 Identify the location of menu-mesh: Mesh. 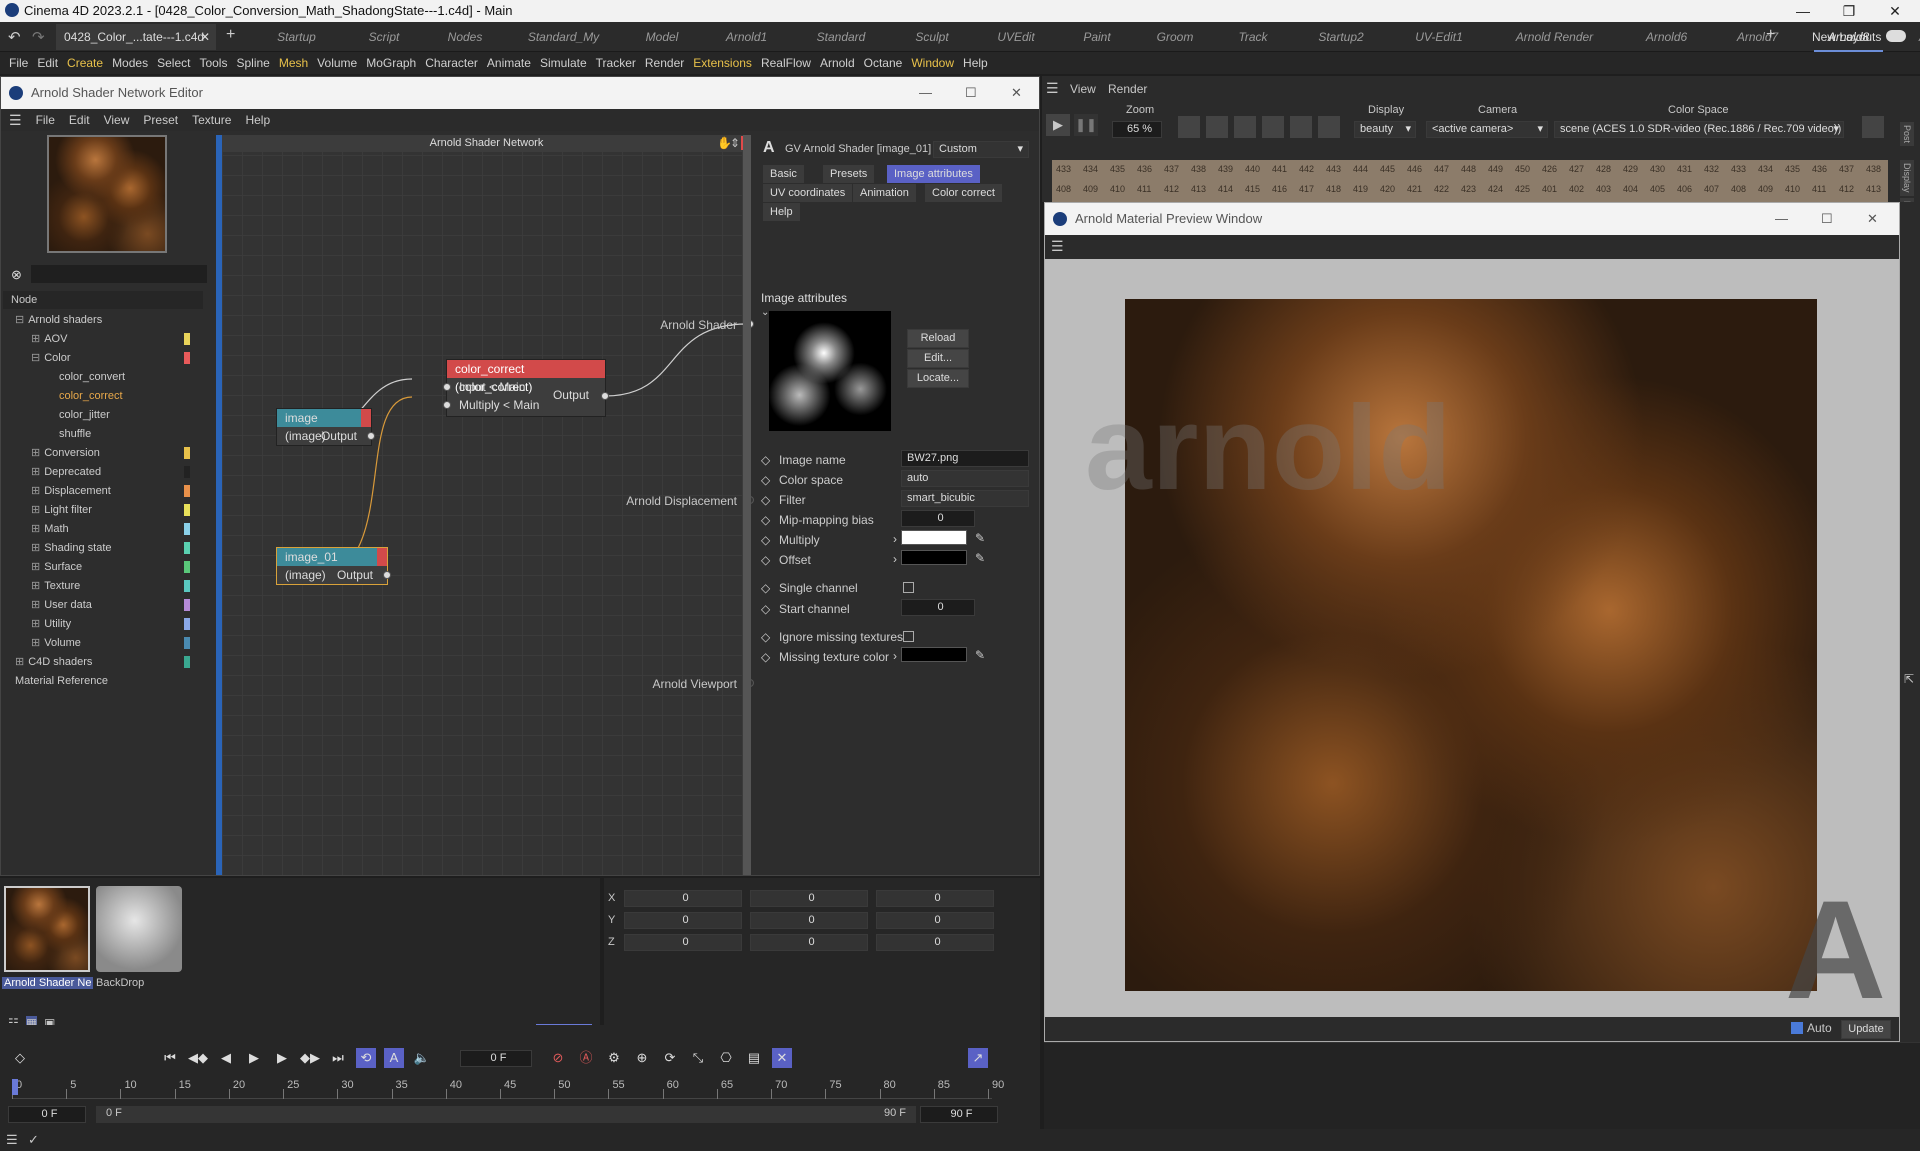
(293, 63).